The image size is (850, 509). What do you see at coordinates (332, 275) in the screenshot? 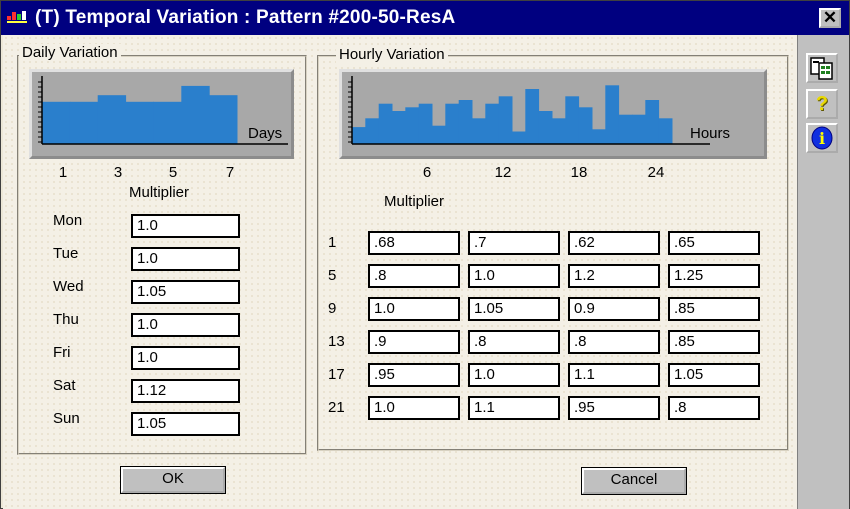
I see `hour-row-label: 5` at bounding box center [332, 275].